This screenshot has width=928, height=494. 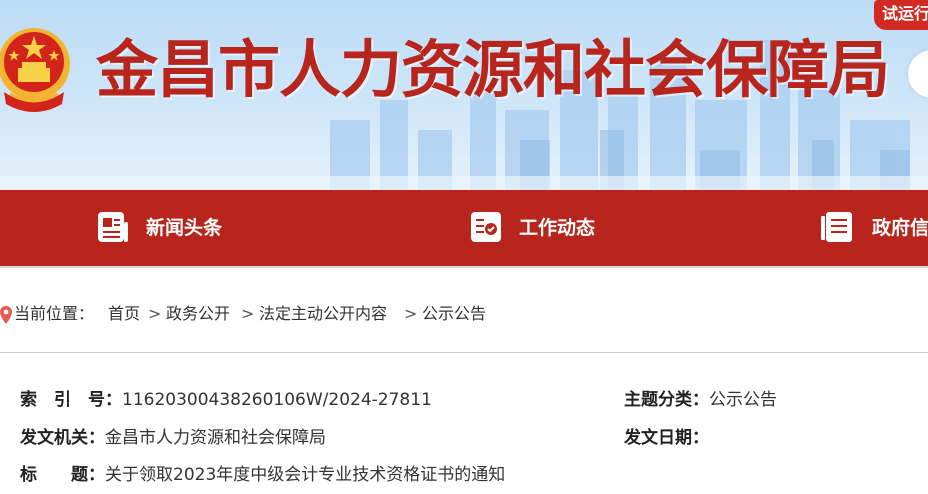 What do you see at coordinates (493, 69) in the screenshot?
I see `site-title: 金昌市人力资源和社会保障局` at bounding box center [493, 69].